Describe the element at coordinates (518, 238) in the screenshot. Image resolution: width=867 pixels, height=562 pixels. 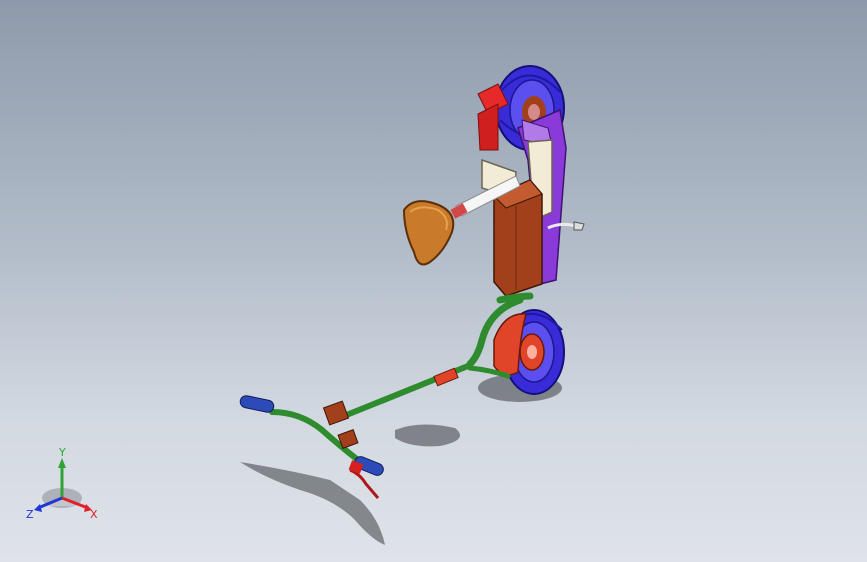
I see `deck-battery-box` at that location.